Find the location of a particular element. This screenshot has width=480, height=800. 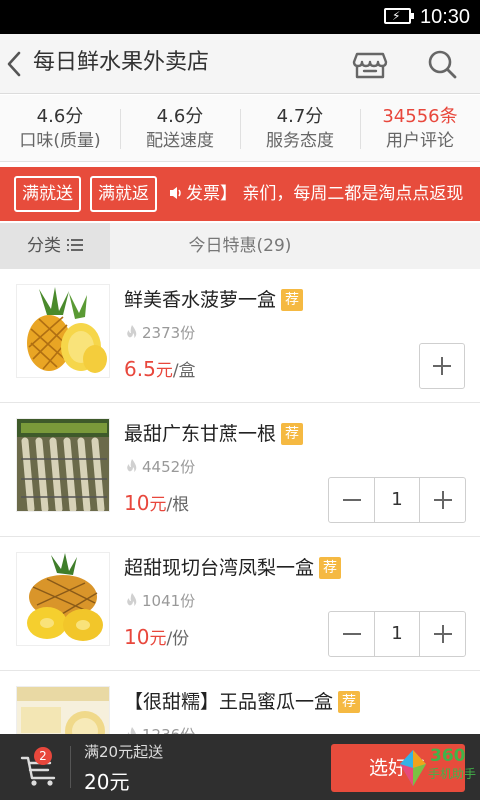

rating-taste-label: 口味(质量) is located at coordinates (60, 141).